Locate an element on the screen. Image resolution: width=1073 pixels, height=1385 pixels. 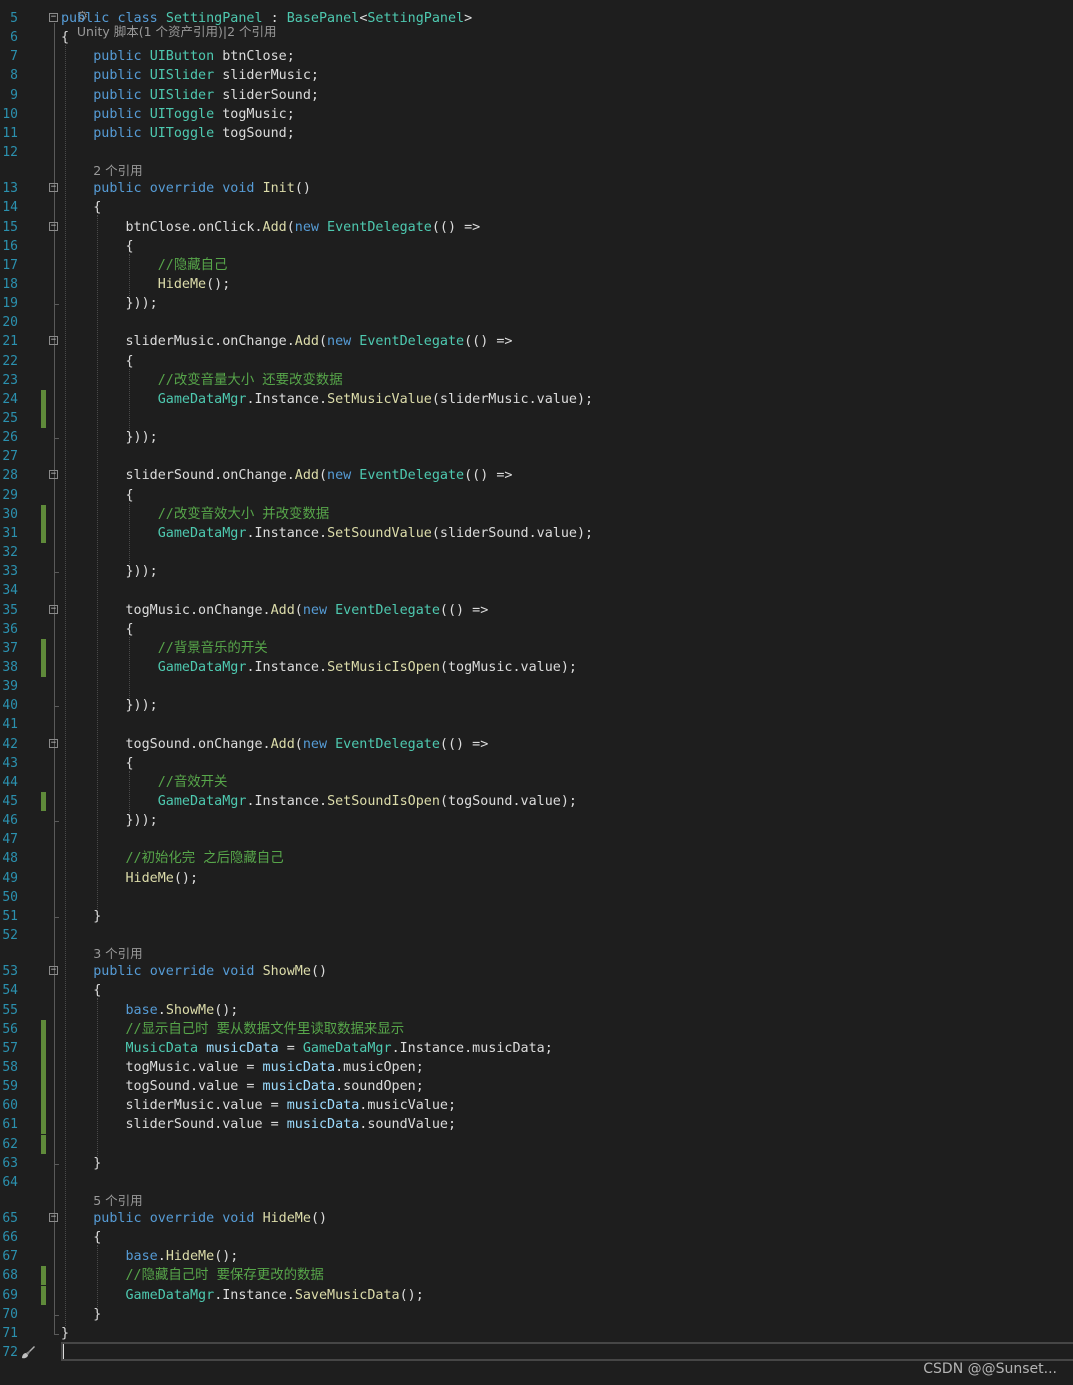
code-line: 48 //初始化完 之后隐藏自己 is located at coordinates (536, 858).